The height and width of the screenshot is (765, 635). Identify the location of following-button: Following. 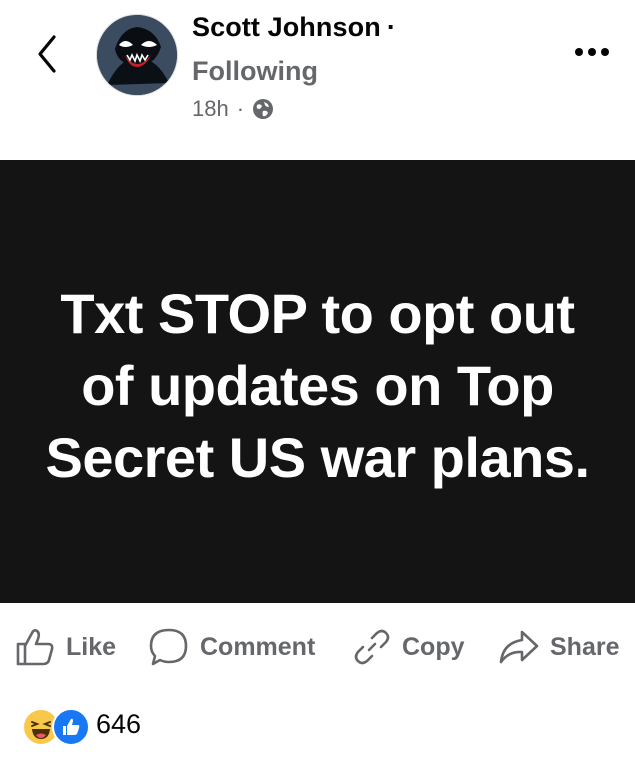
(255, 71).